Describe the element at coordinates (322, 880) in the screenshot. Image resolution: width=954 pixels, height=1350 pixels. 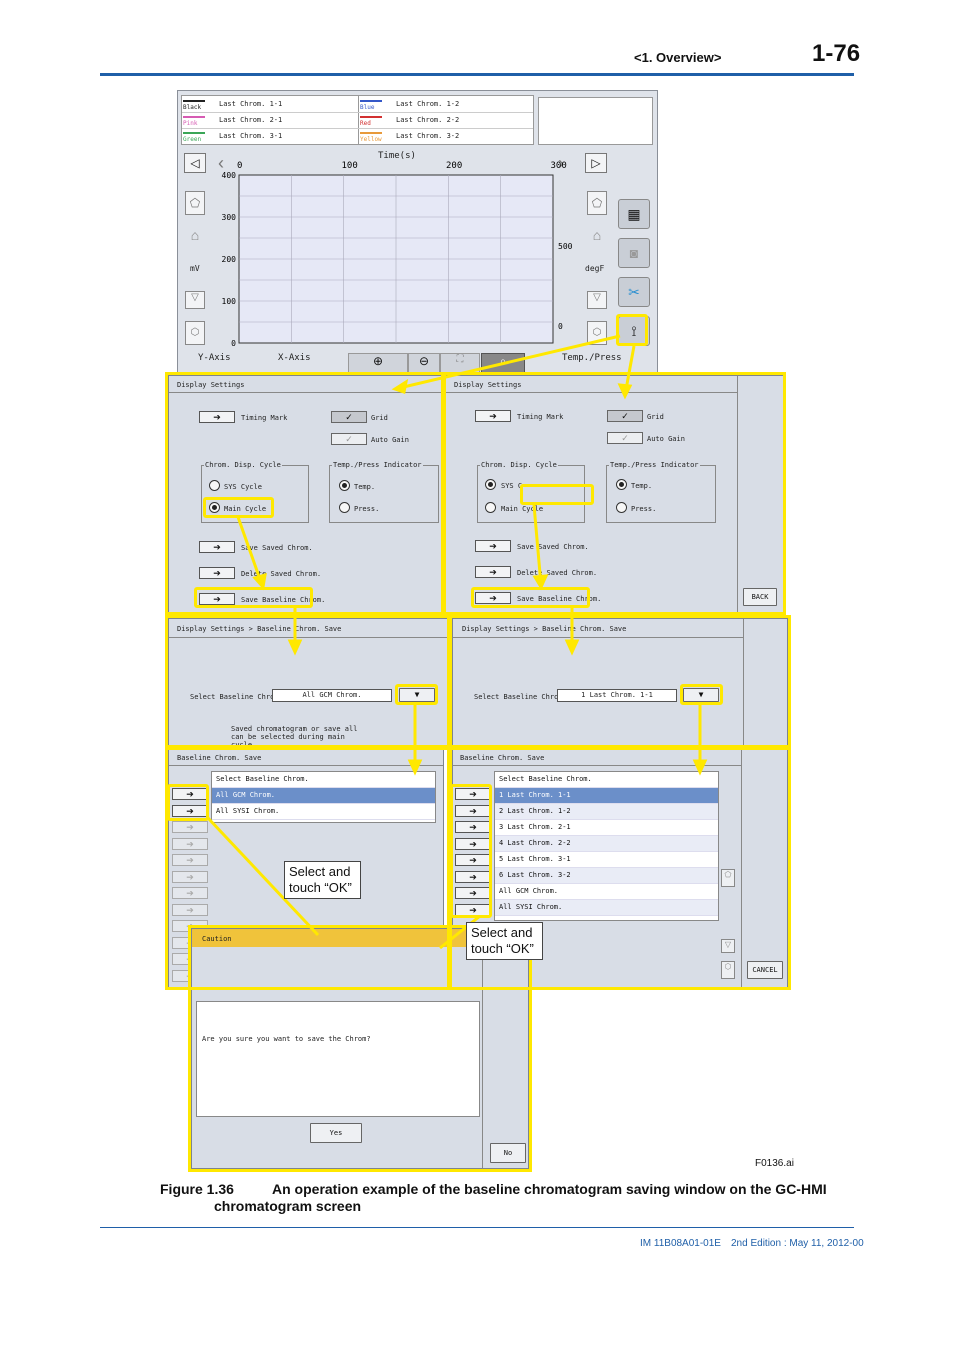
I see `callout-left: Select and touch “OK”` at that location.